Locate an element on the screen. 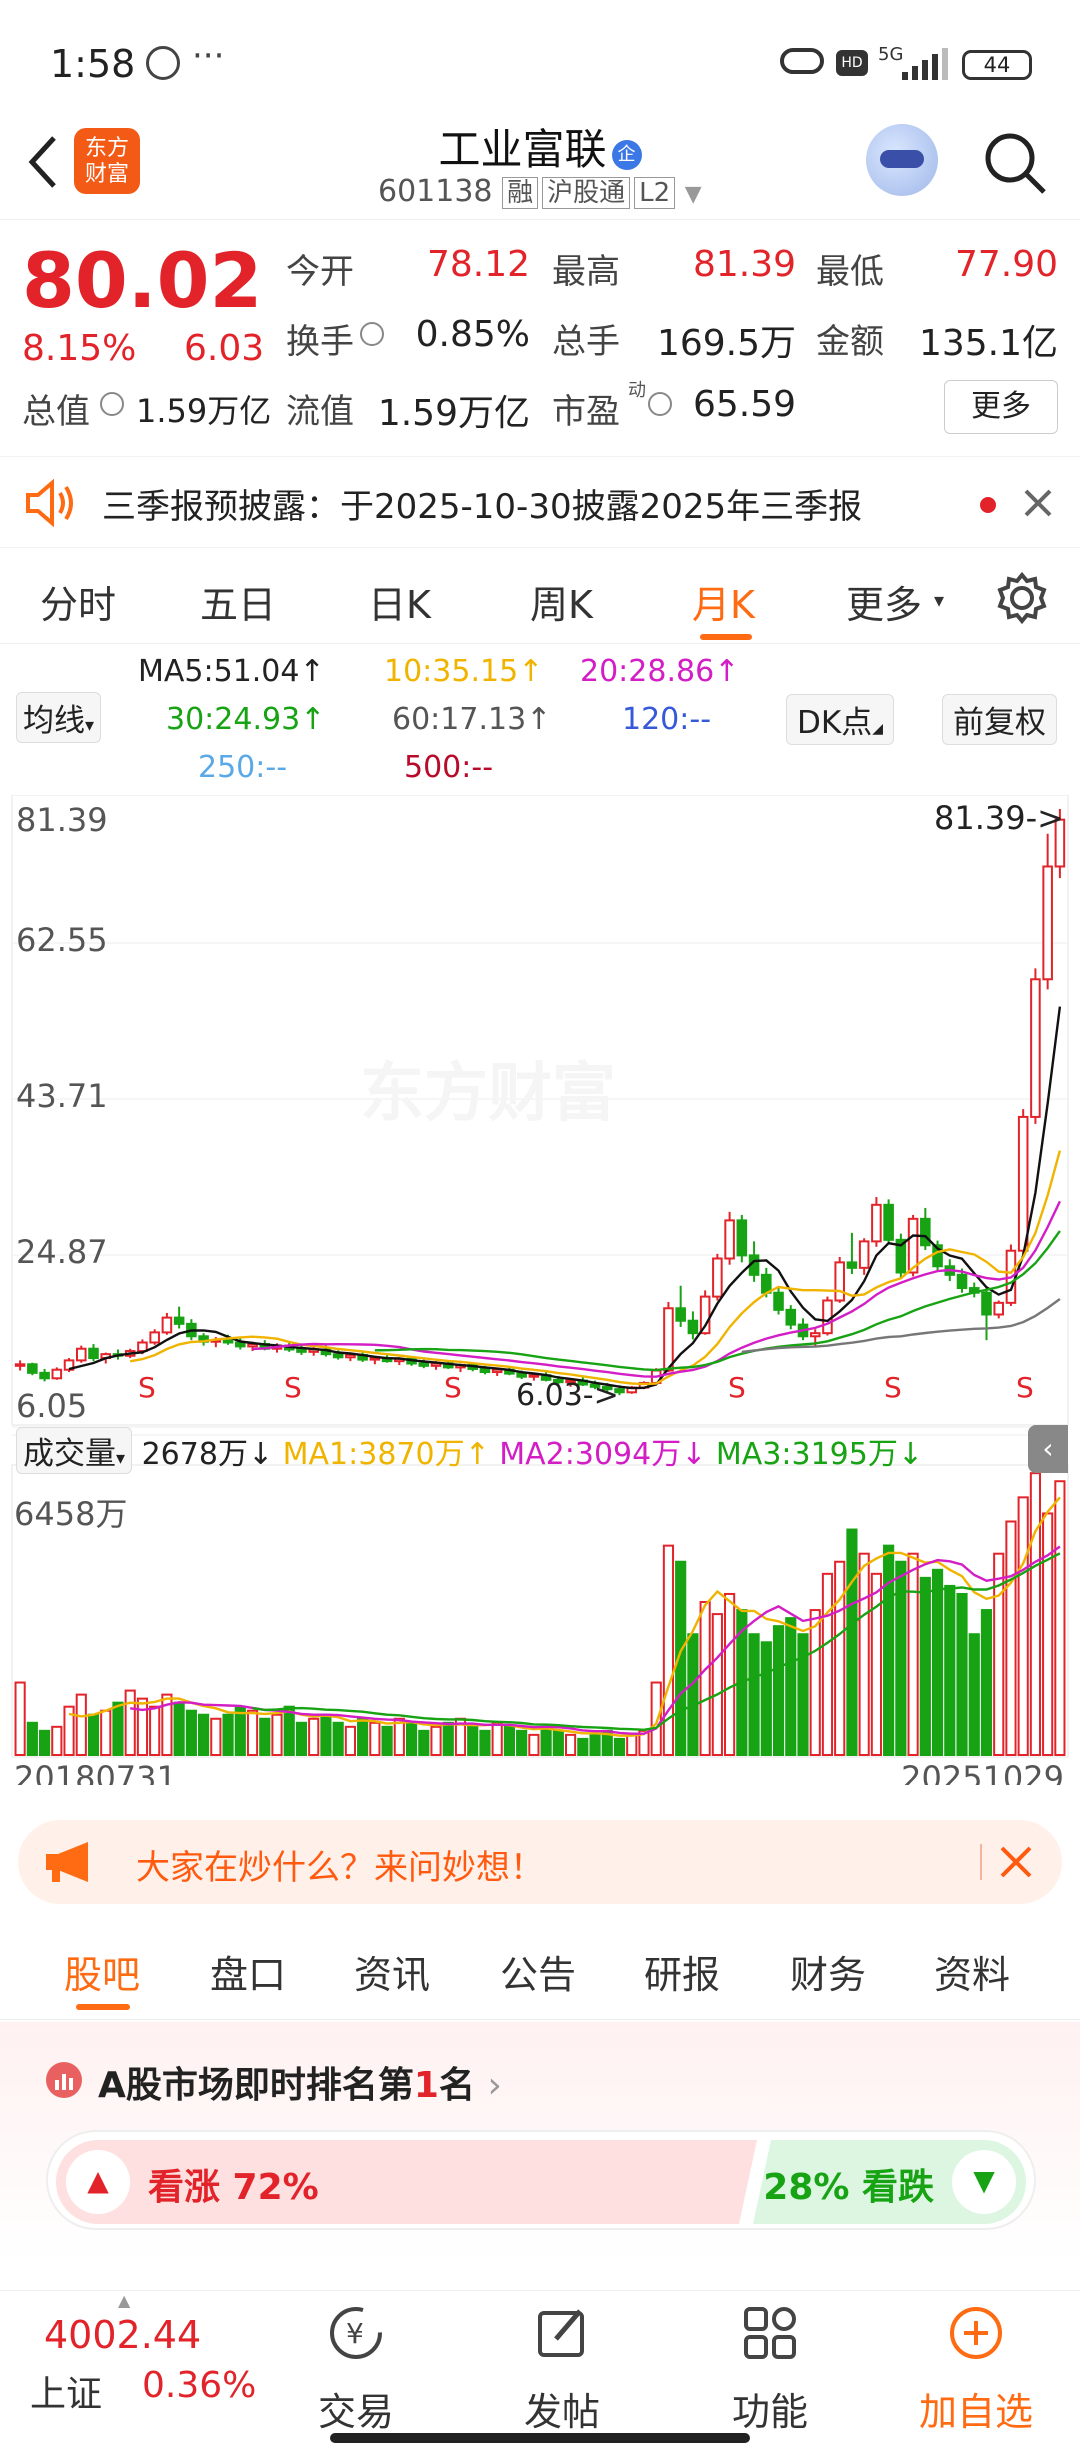 The image size is (1080, 2460). tab-profile: 资料 is located at coordinates (972, 1971).